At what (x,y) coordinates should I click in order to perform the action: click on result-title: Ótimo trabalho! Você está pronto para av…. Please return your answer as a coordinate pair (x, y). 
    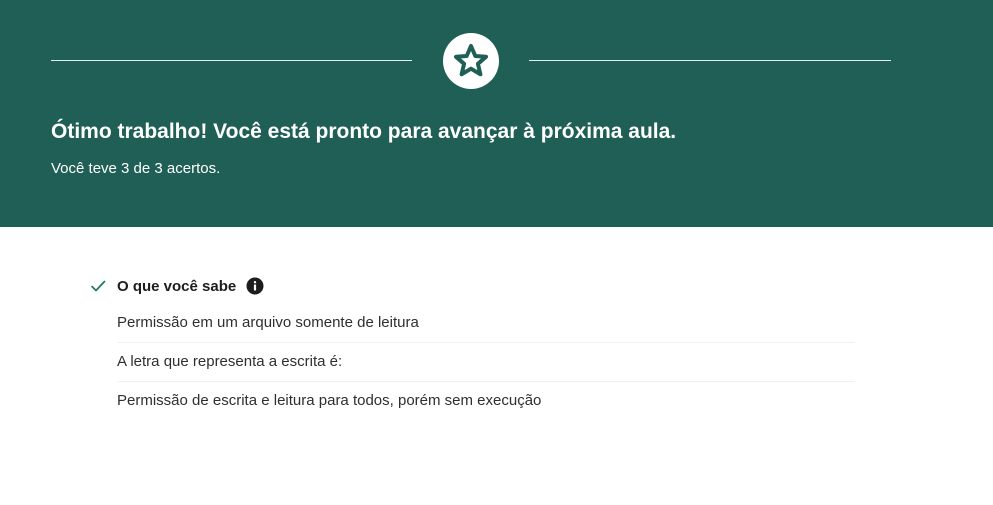
    Looking at the image, I should click on (364, 131).